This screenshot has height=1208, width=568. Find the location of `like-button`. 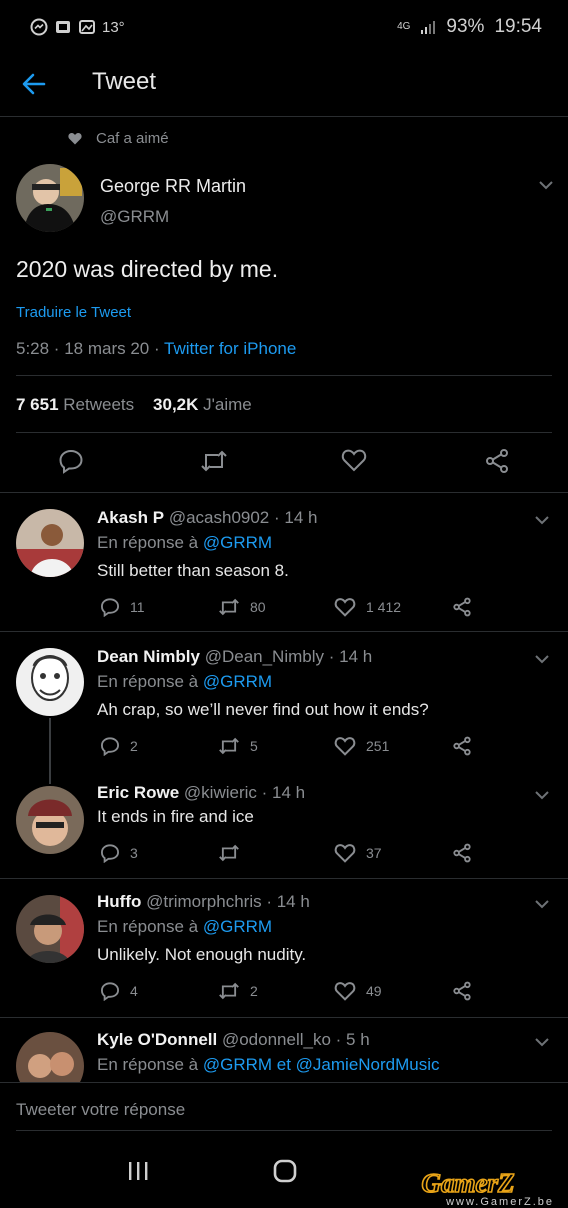

like-button is located at coordinates (354, 460).